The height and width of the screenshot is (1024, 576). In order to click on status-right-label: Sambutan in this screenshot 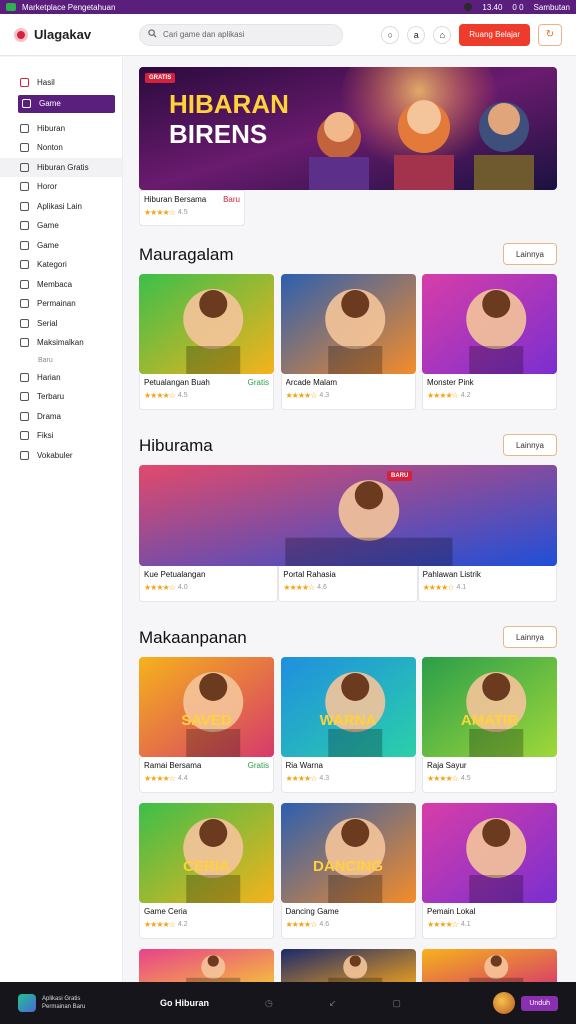, I will do `click(552, 7)`.